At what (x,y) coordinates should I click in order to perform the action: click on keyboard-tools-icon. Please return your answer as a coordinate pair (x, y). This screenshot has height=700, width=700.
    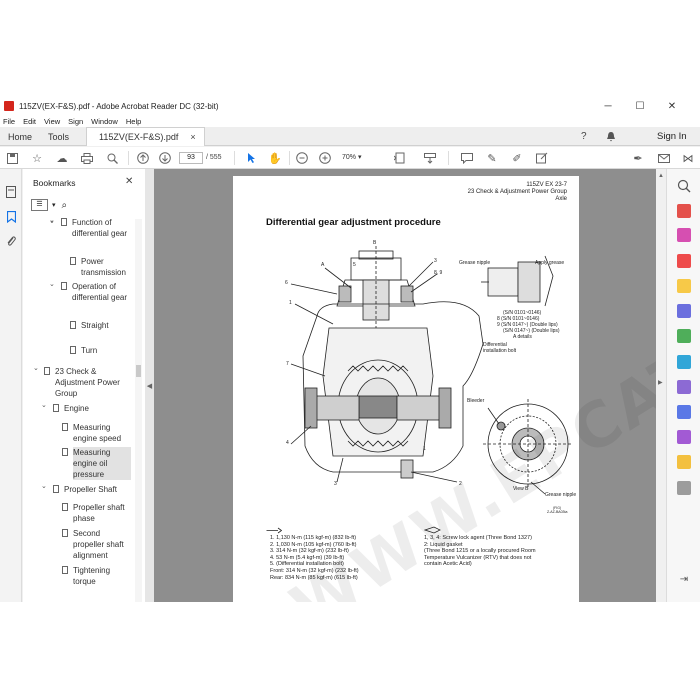
    Looking at the image, I should click on (430, 158).